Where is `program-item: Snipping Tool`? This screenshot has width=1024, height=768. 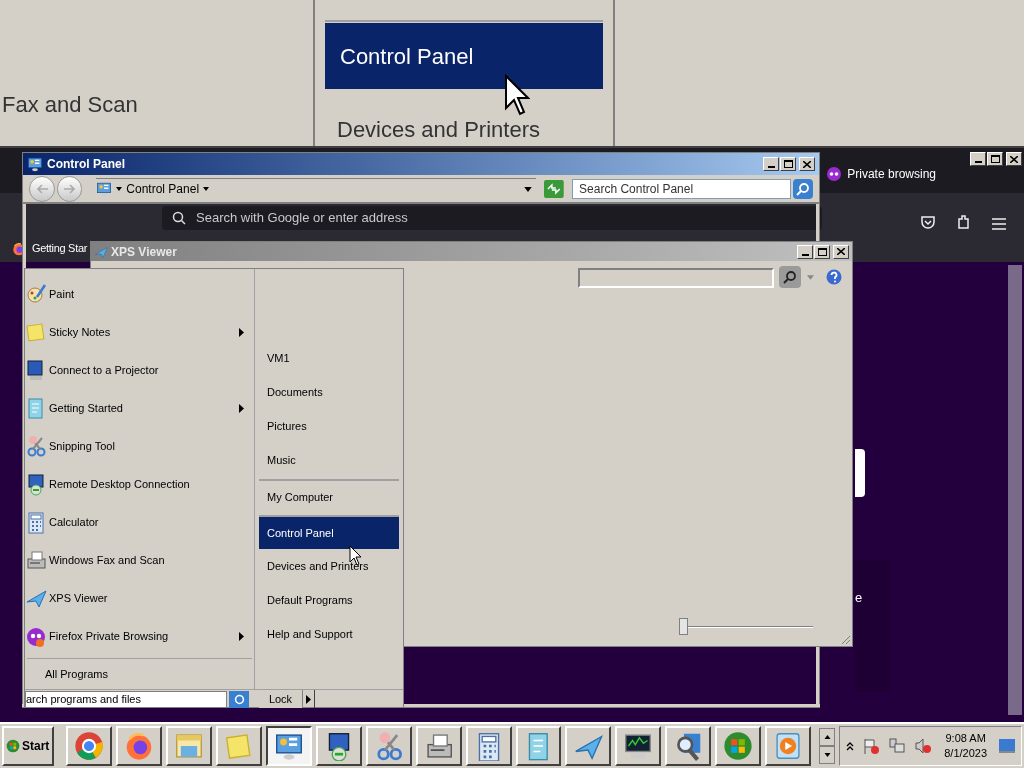
program-item: Snipping Tool is located at coordinates (139, 446).